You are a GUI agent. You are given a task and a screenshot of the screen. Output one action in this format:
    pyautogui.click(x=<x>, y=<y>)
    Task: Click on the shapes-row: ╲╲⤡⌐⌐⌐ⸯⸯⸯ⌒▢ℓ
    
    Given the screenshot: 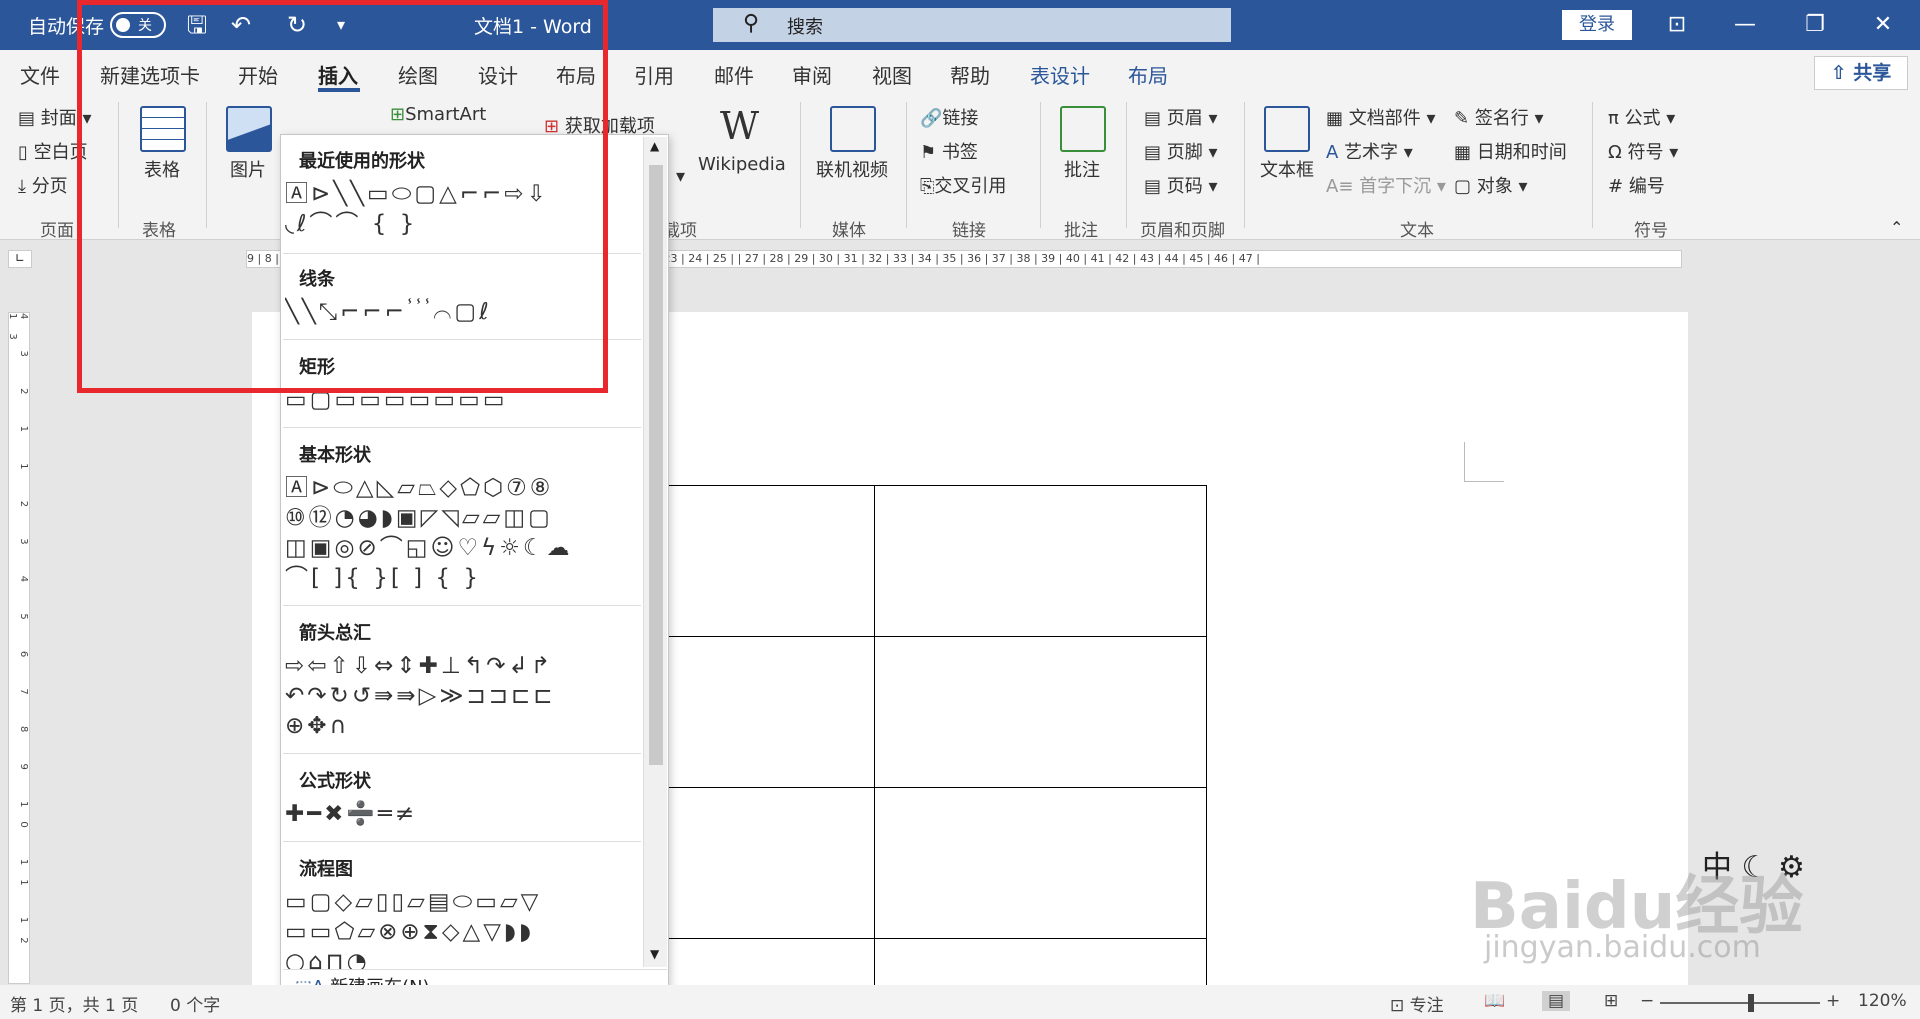 What is the action you would take?
    pyautogui.click(x=463, y=312)
    